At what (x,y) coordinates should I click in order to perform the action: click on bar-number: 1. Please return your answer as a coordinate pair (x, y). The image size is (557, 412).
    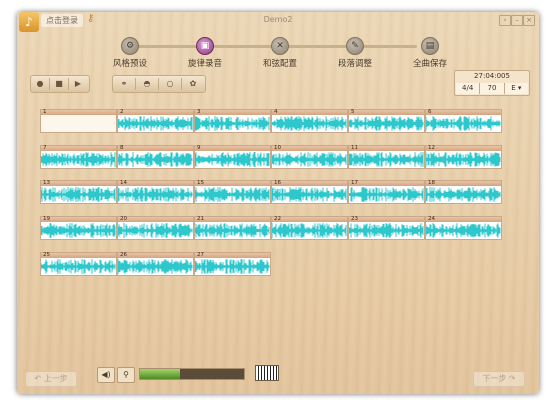
    Looking at the image, I should click on (78, 112).